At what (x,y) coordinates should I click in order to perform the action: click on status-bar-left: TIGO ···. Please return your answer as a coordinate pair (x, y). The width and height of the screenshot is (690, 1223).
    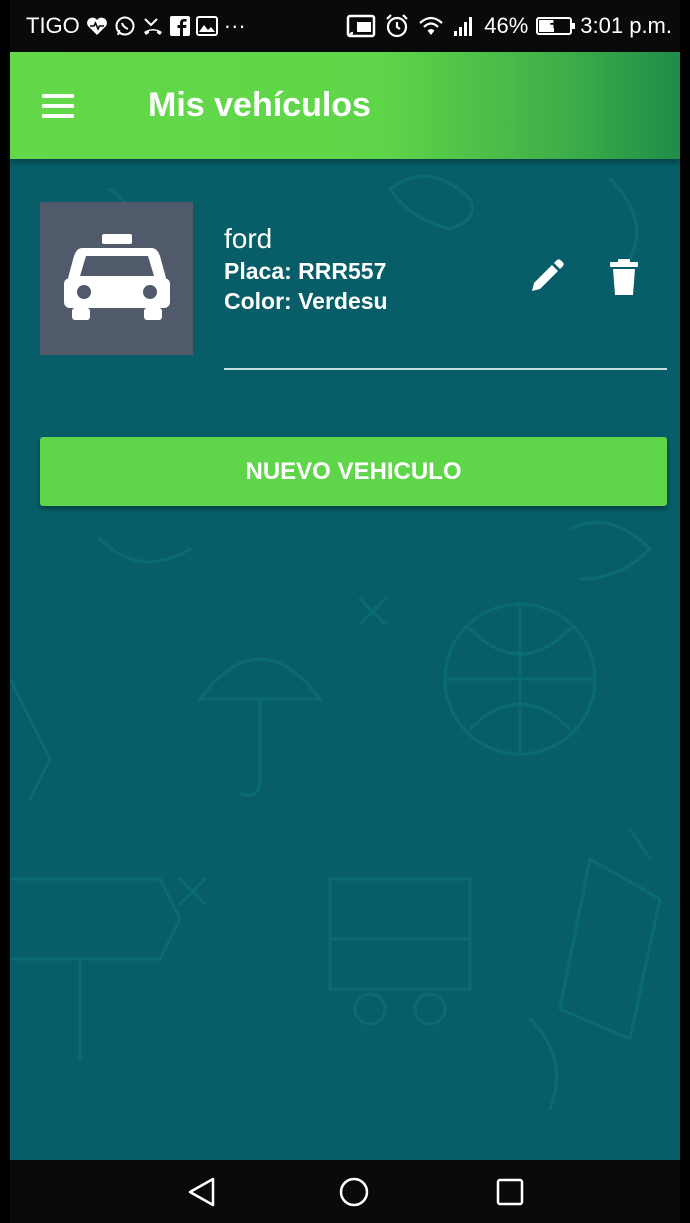
    Looking at the image, I should click on (136, 26).